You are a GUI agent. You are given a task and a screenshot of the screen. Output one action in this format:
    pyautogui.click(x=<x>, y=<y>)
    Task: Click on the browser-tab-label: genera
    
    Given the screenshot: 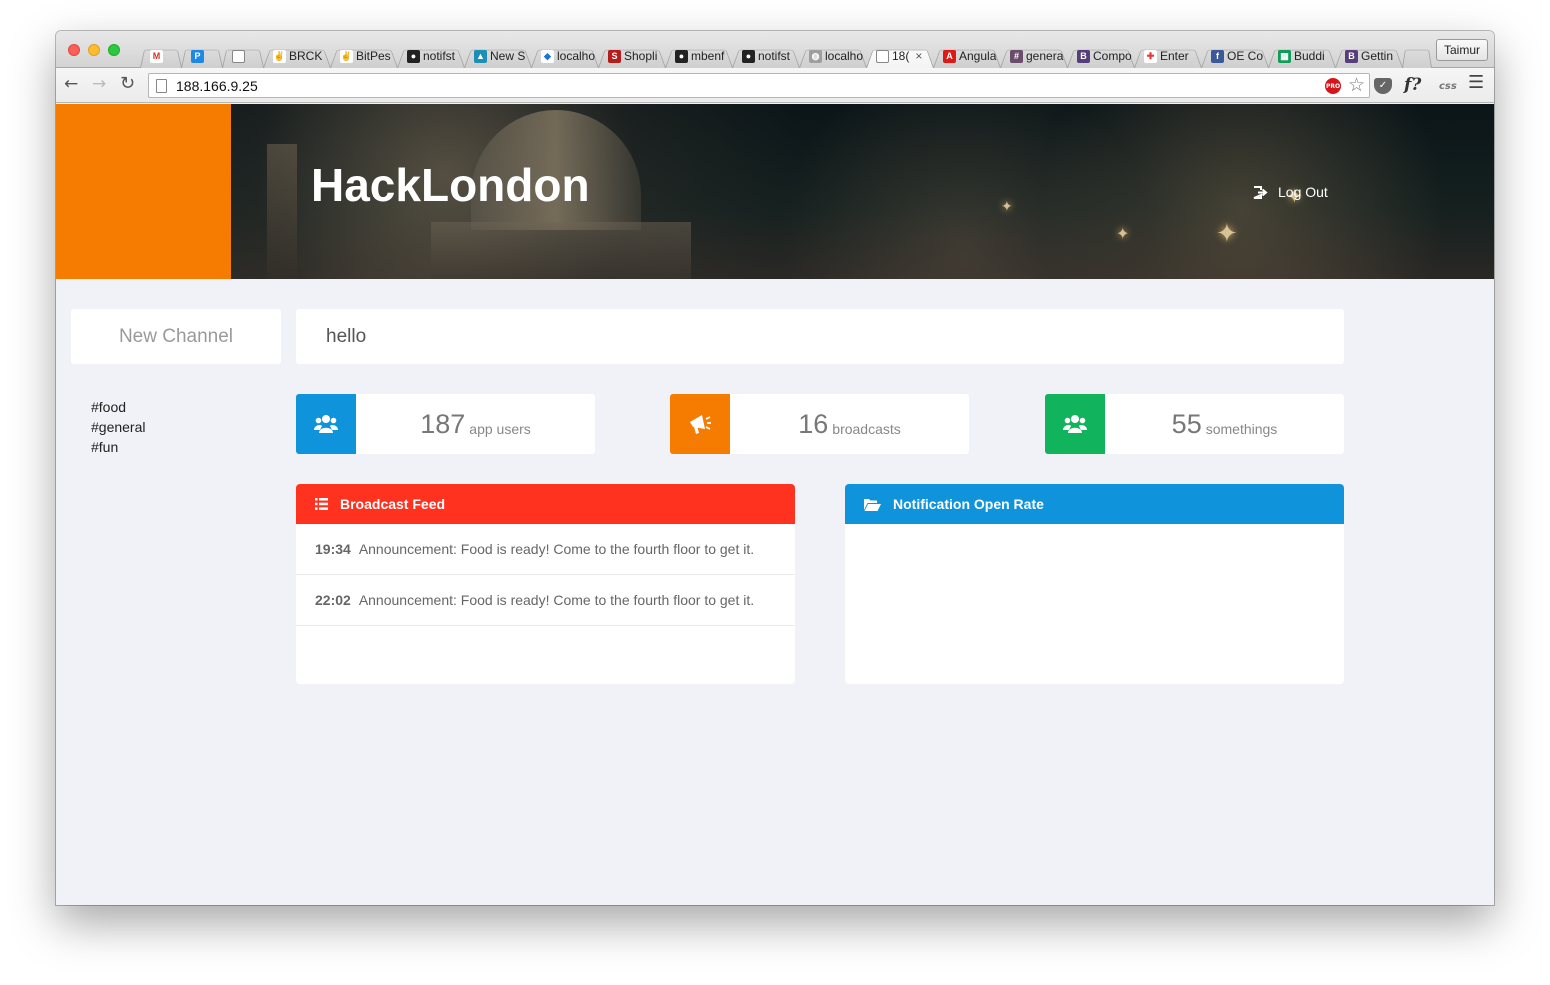 What is the action you would take?
    pyautogui.click(x=1045, y=56)
    